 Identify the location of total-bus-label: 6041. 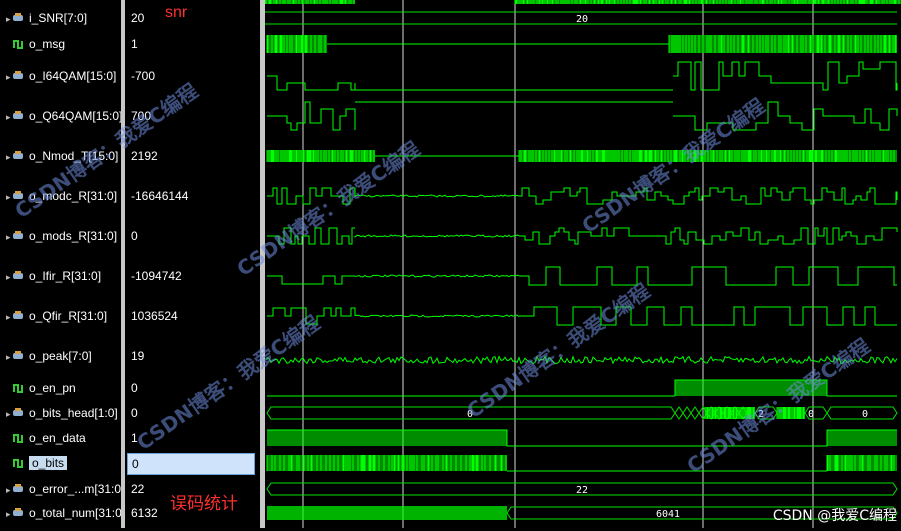
(668, 514).